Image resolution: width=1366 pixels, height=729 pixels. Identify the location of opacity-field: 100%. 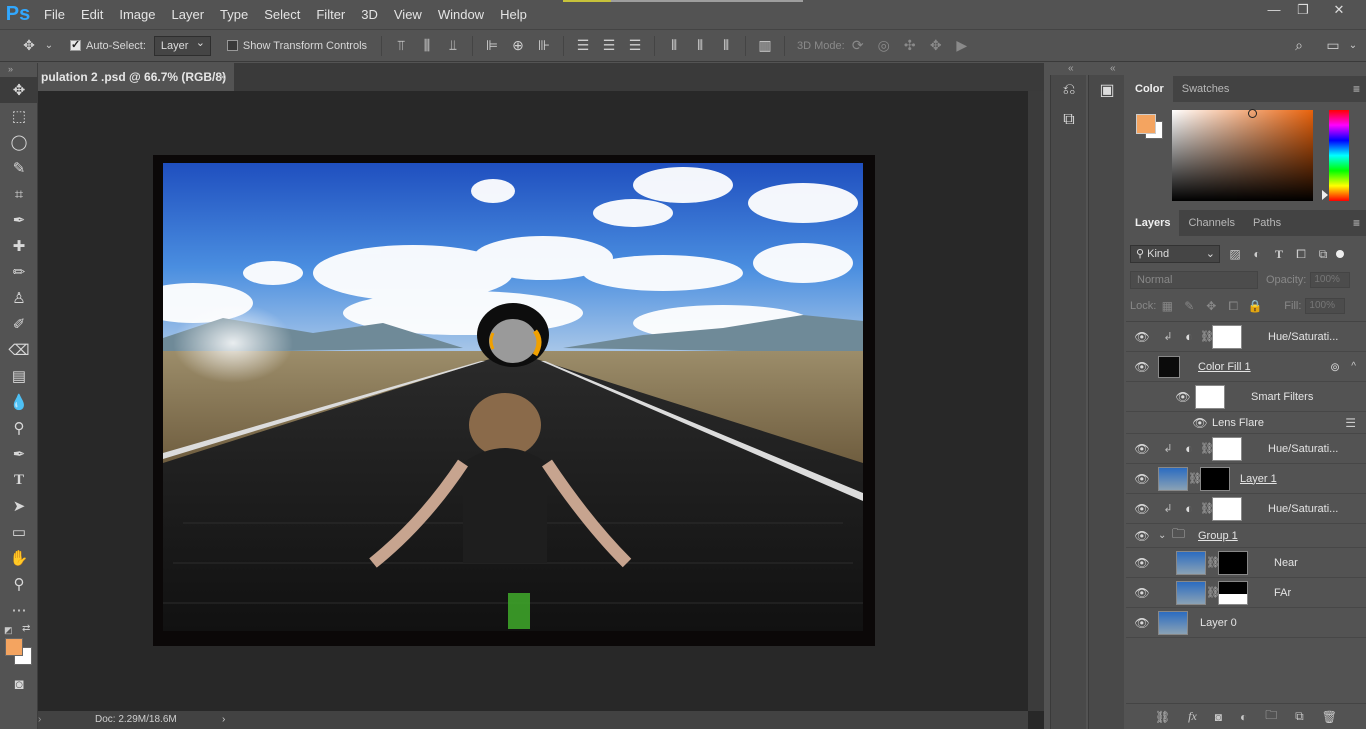
(1330, 280).